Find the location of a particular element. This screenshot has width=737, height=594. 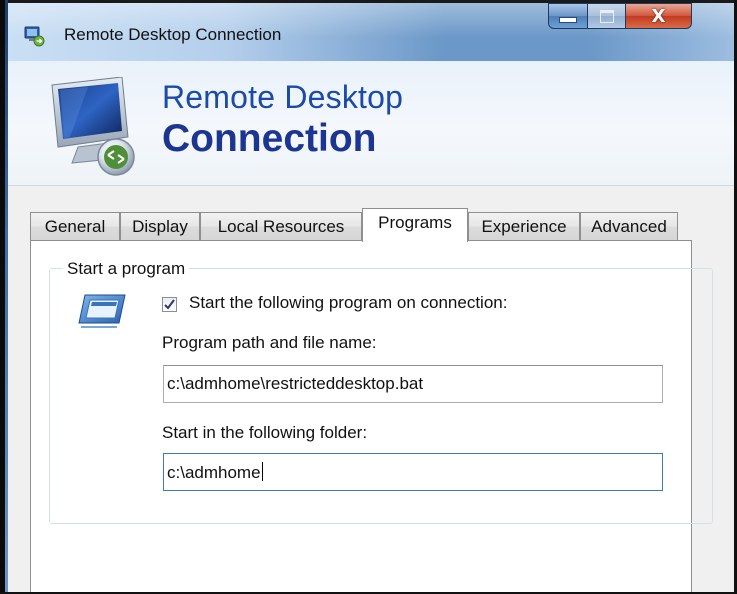

tab-label: Advanced is located at coordinates (629, 226).